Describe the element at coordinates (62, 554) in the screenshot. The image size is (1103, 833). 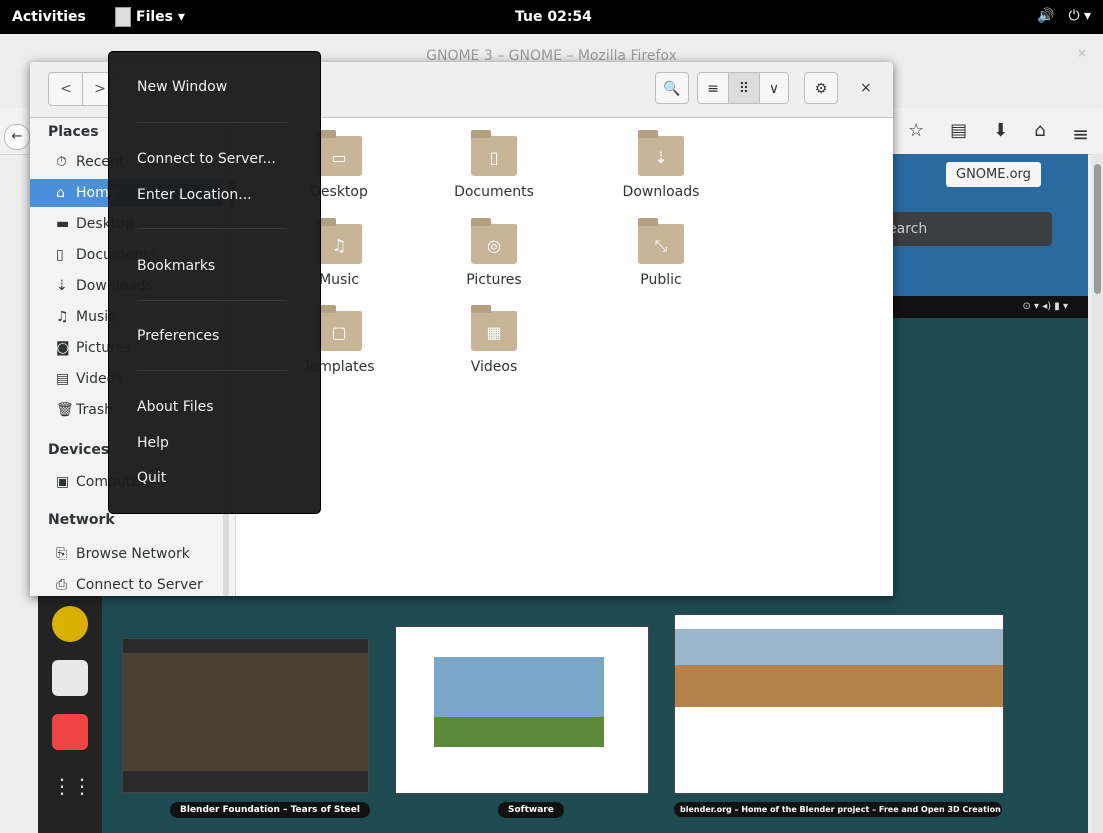
I see `network-icon: ⎘` at that location.